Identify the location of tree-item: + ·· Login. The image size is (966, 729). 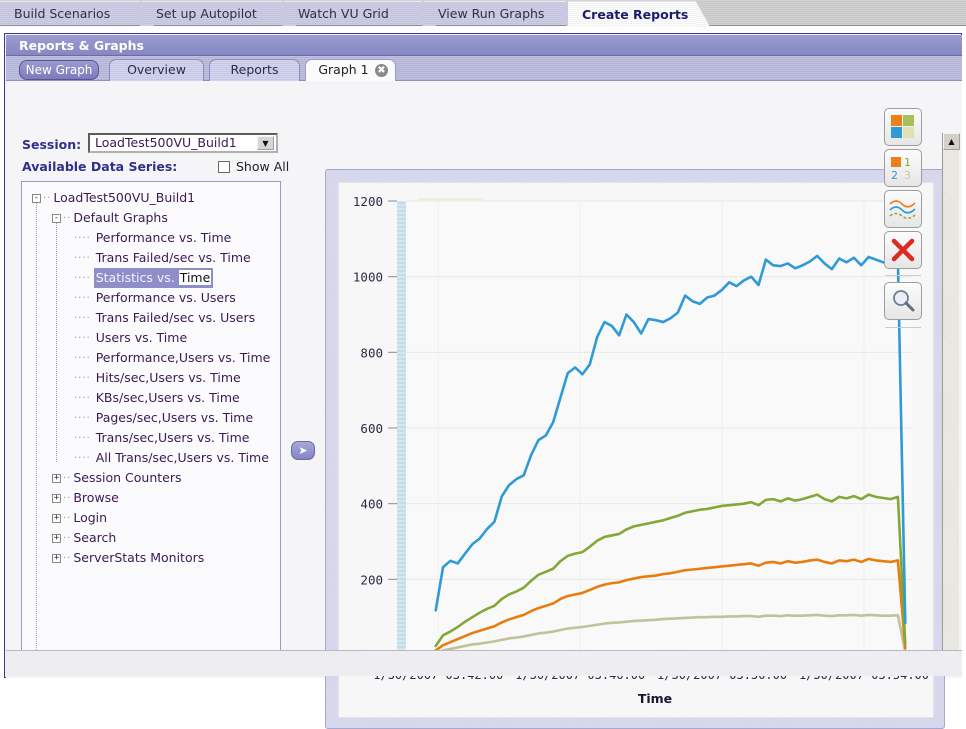
(154, 518).